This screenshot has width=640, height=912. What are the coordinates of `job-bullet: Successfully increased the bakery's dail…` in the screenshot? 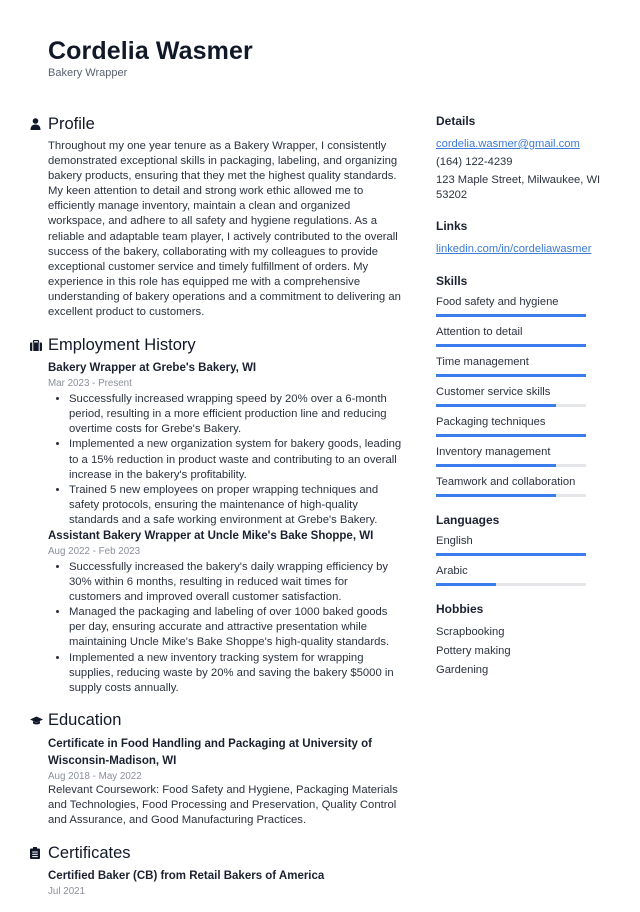 It's located at (235, 582).